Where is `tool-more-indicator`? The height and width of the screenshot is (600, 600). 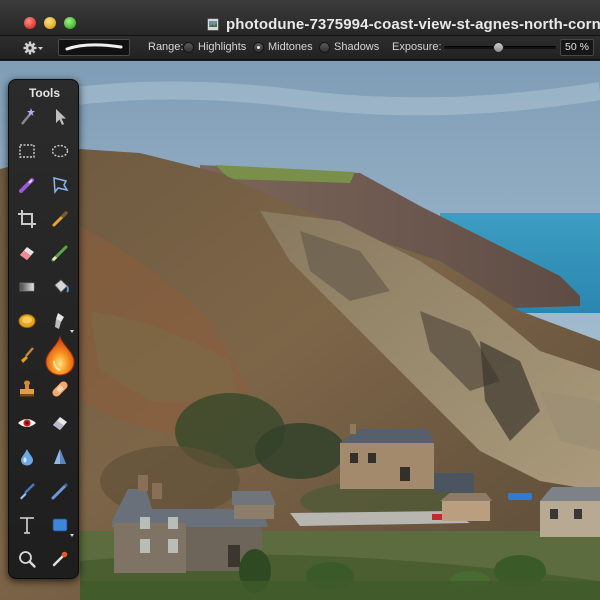 tool-more-indicator is located at coordinates (72, 535).